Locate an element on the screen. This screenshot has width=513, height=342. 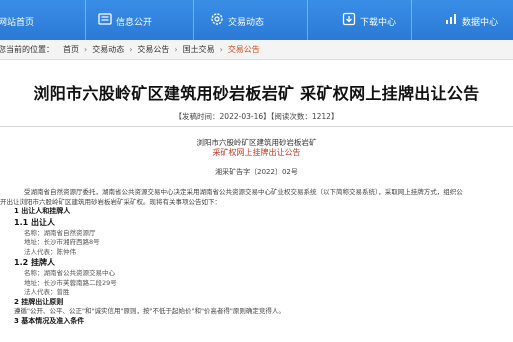
section-heading: 1 出让人和挂牌人 is located at coordinates (42, 211).